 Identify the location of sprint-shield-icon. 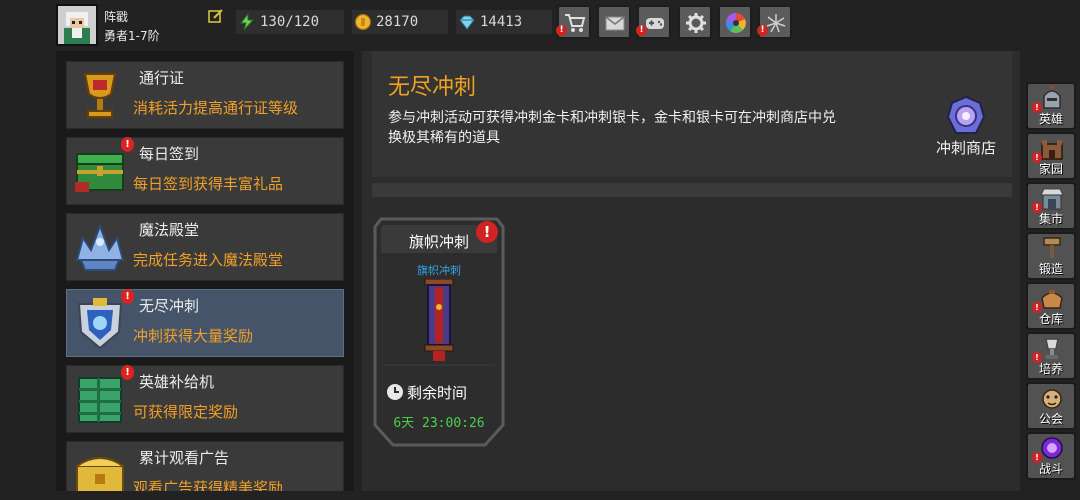
(100, 324).